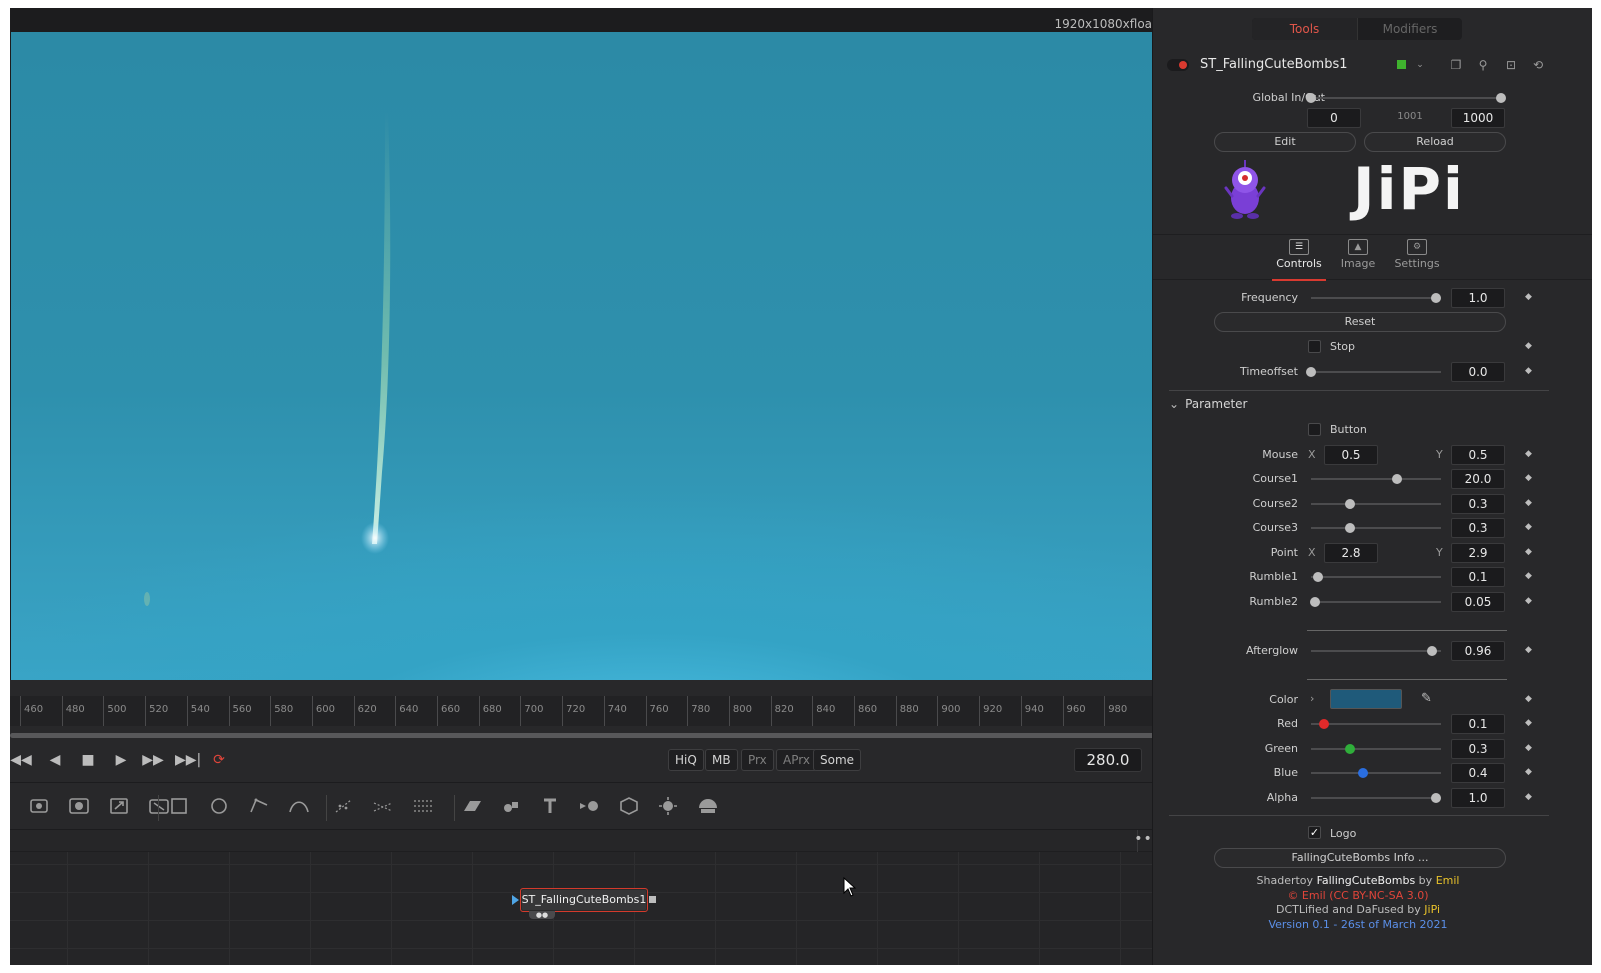  I want to click on bspline-mask-icon, so click(299, 806).